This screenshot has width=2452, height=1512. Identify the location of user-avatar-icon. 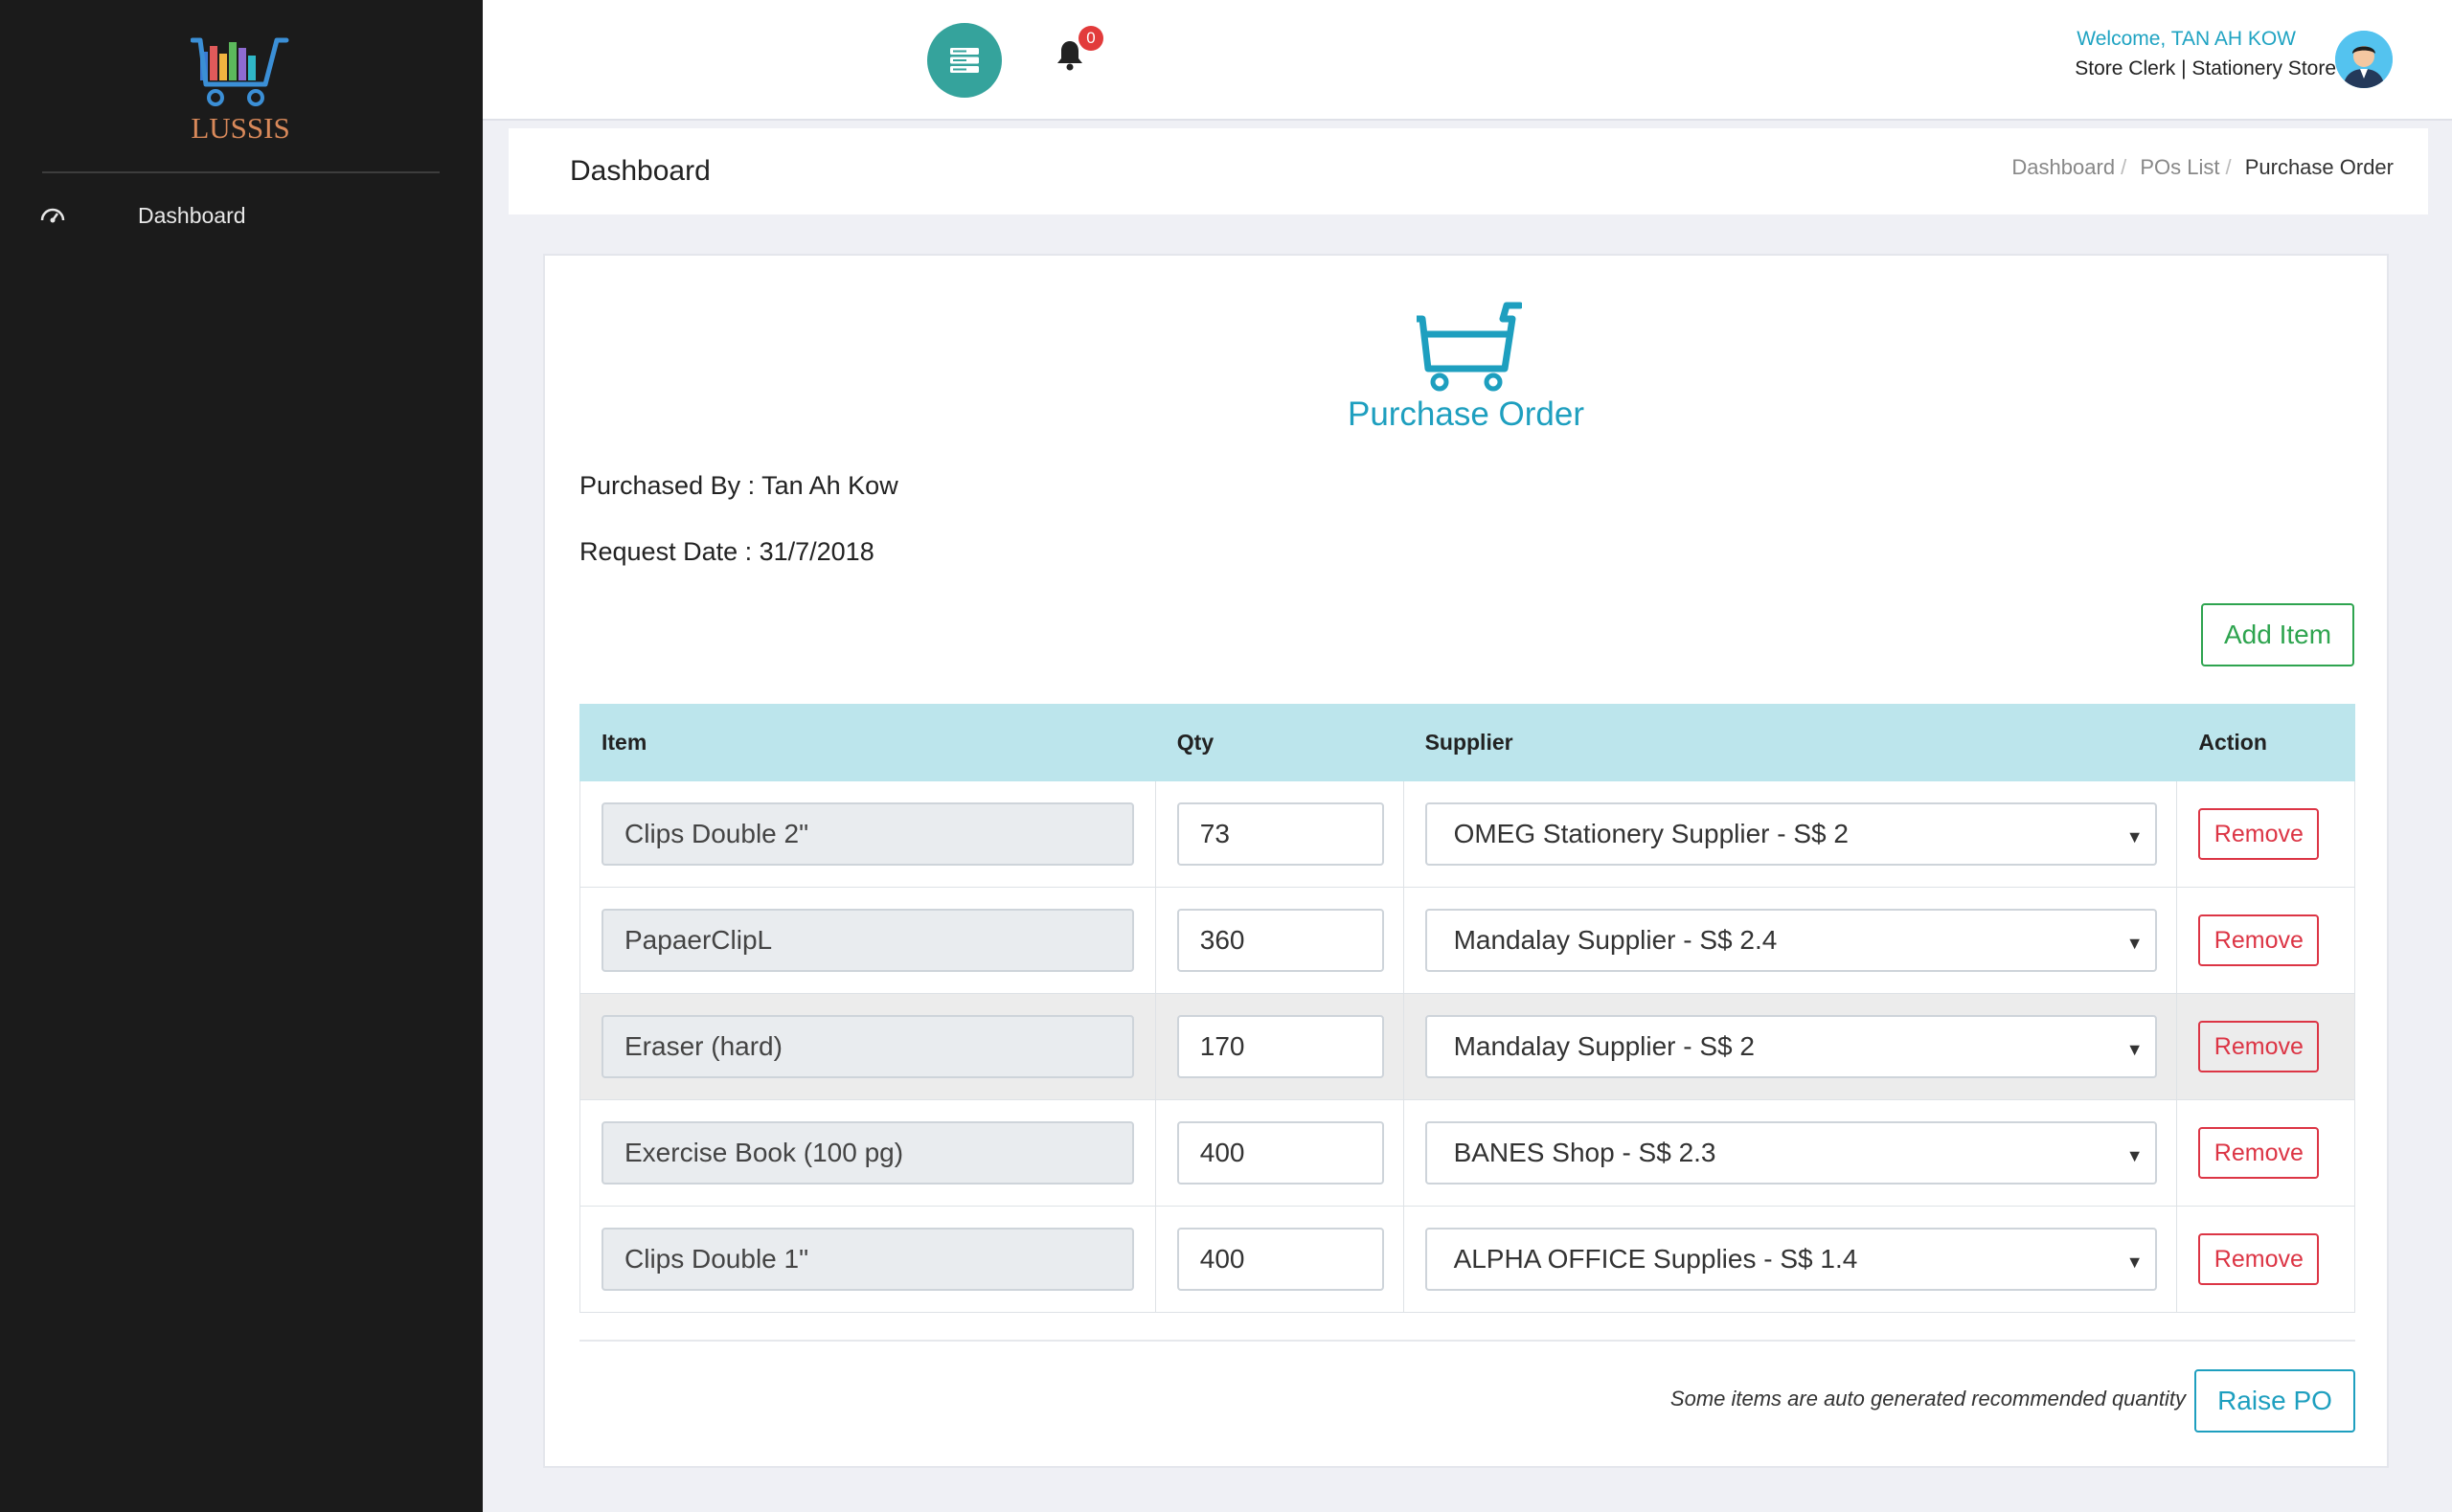
(2364, 59).